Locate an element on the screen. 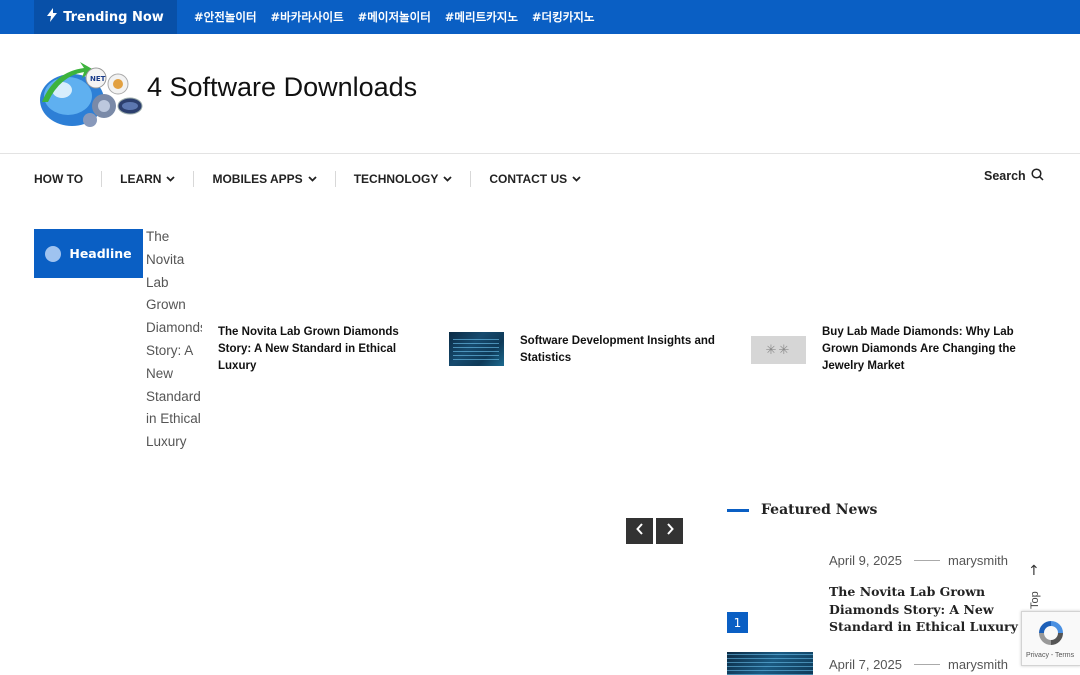 Image resolution: width=1080 pixels, height=675 pixels. site-logo: NET is located at coordinates (89, 96).